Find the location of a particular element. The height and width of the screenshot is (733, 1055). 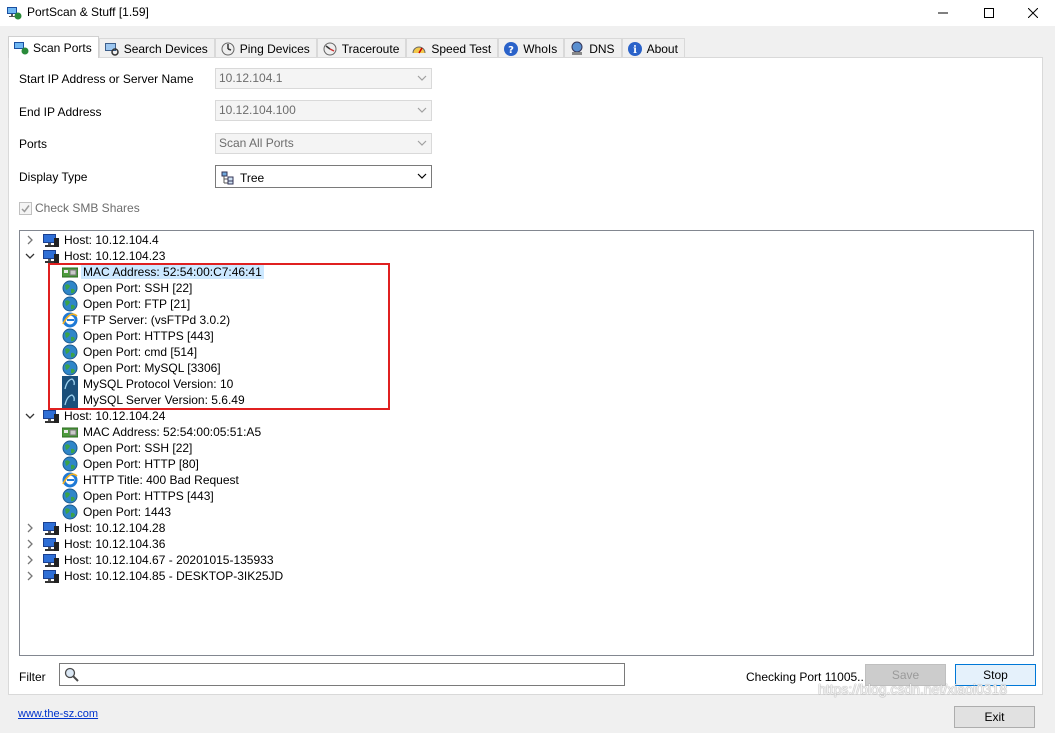

app-icon is located at coordinates (14, 13).